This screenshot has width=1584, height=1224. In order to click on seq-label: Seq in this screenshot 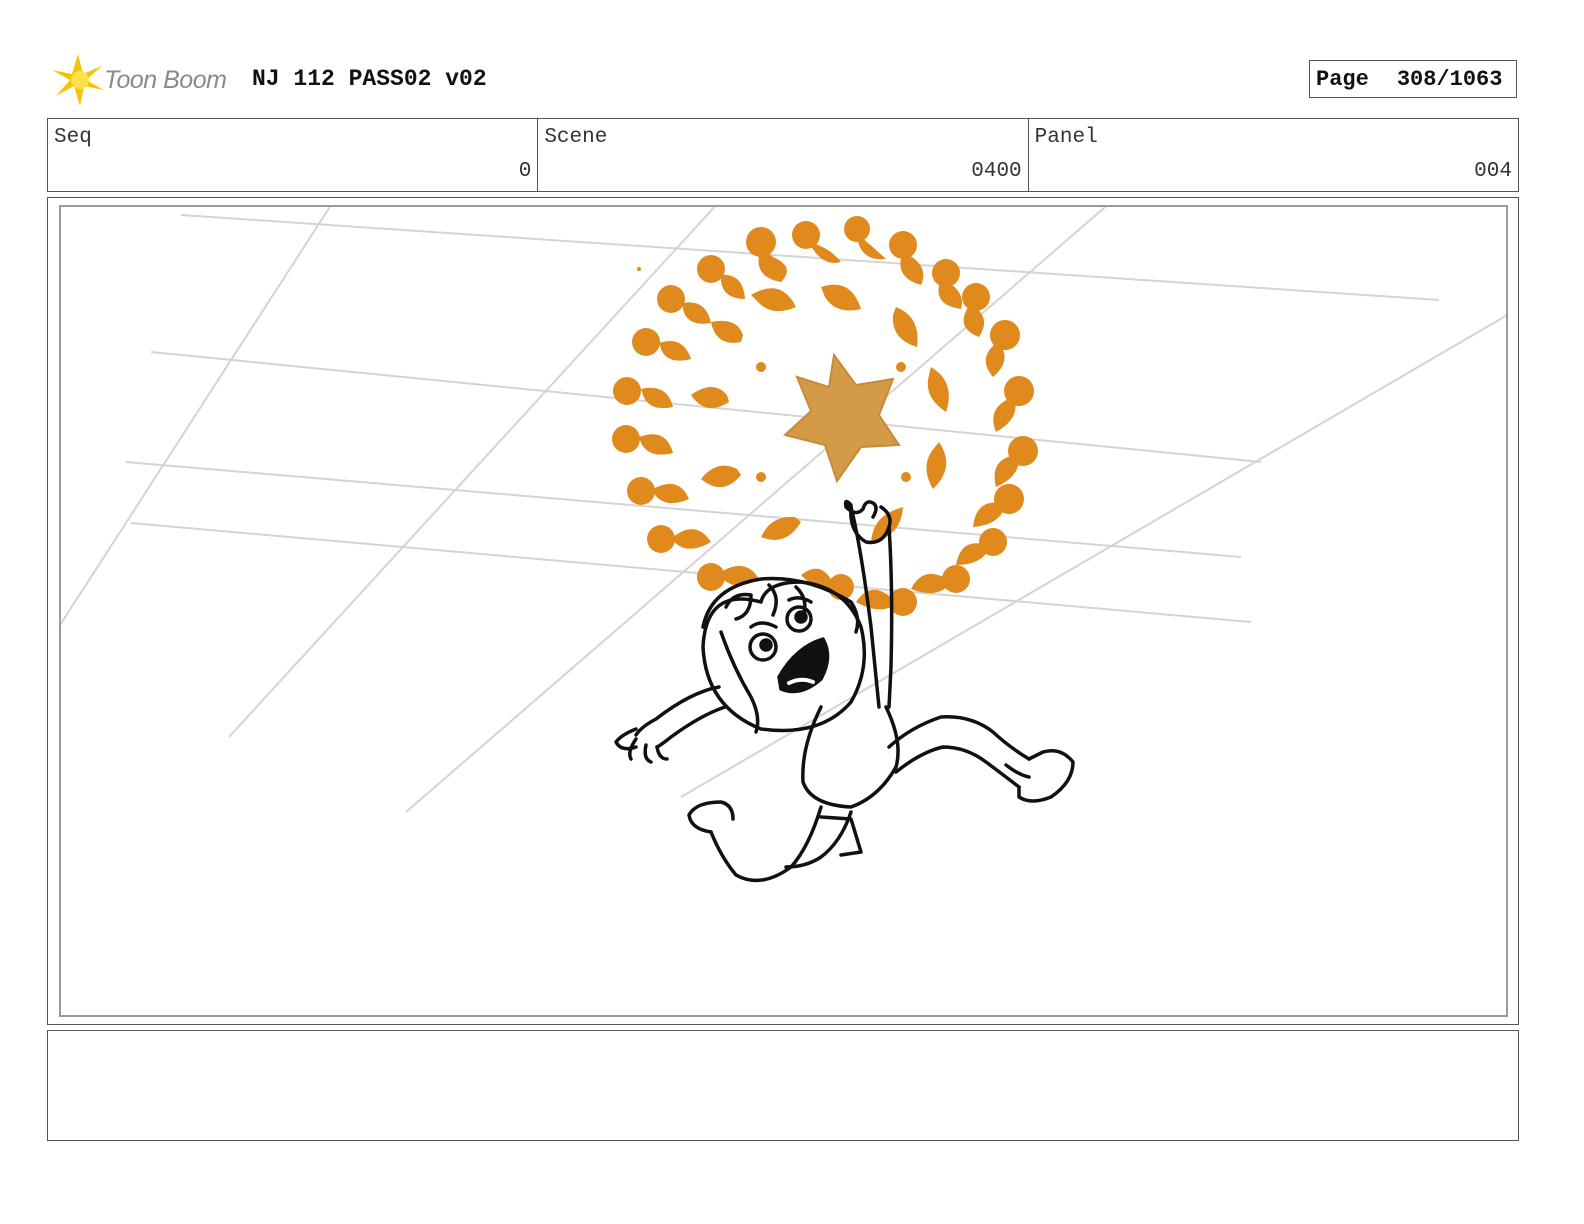, I will do `click(73, 137)`.